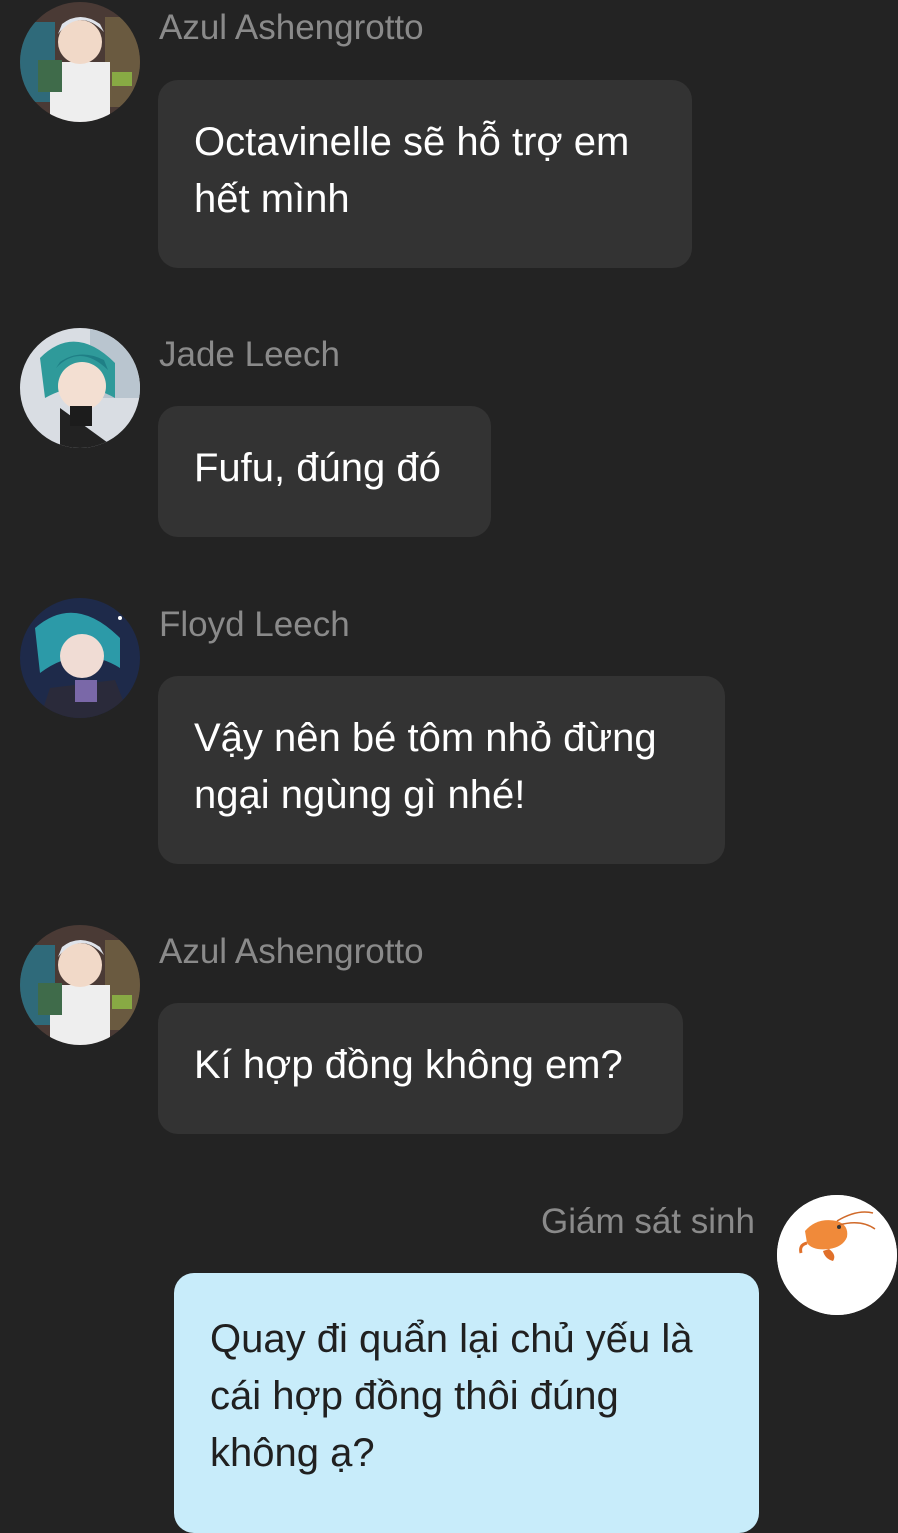 The height and width of the screenshot is (1533, 898). What do you see at coordinates (648, 1221) in the screenshot?
I see `sender-name: Giám sát sinh` at bounding box center [648, 1221].